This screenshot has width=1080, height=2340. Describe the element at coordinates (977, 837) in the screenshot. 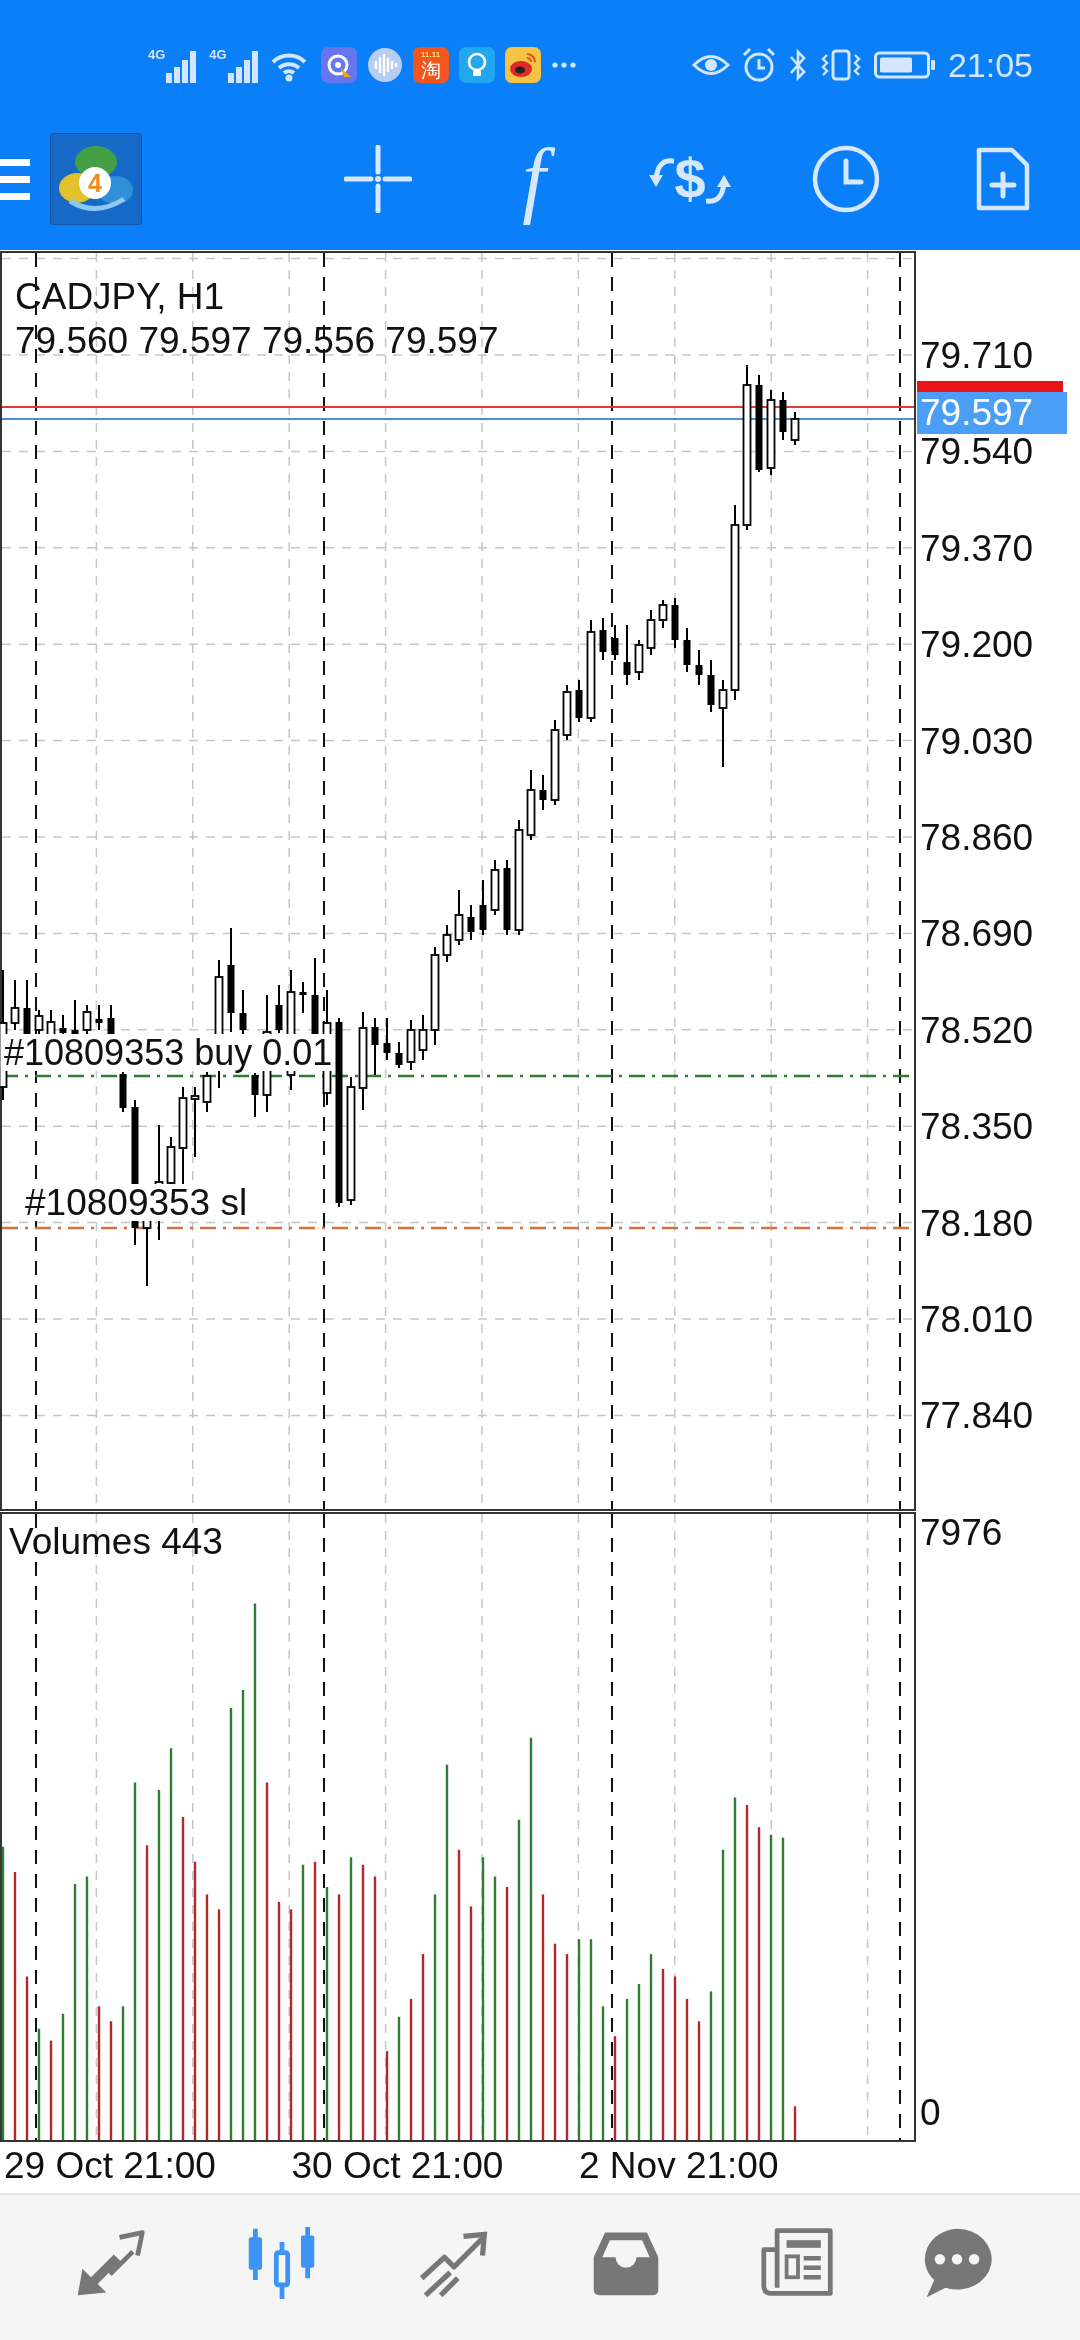

I see `price-scale-label: 78.860` at that location.